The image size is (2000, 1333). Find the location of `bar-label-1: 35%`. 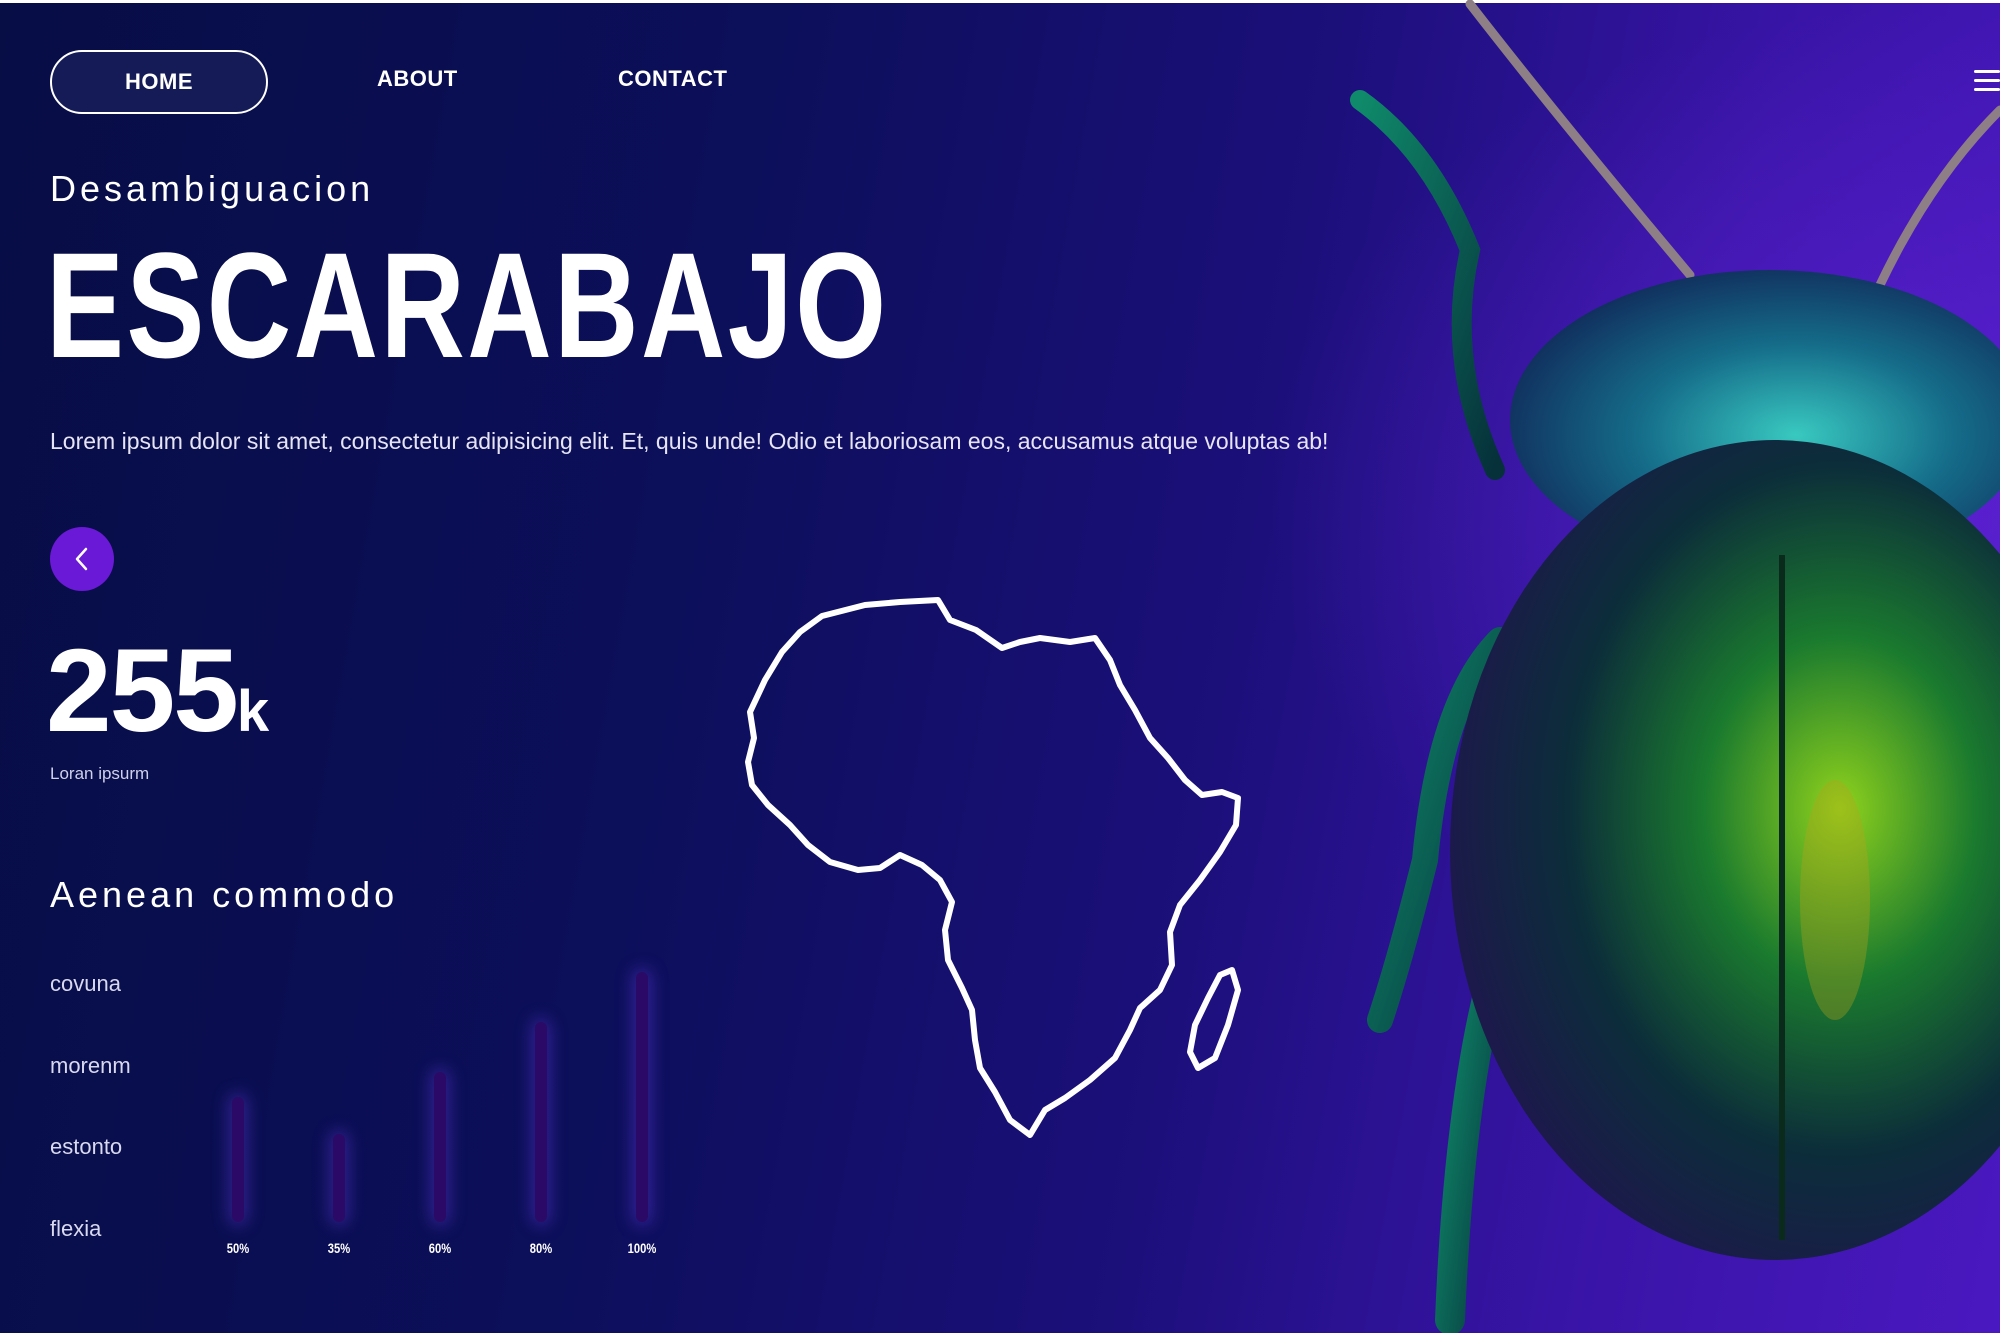

bar-label-1: 35% is located at coordinates (339, 1248).